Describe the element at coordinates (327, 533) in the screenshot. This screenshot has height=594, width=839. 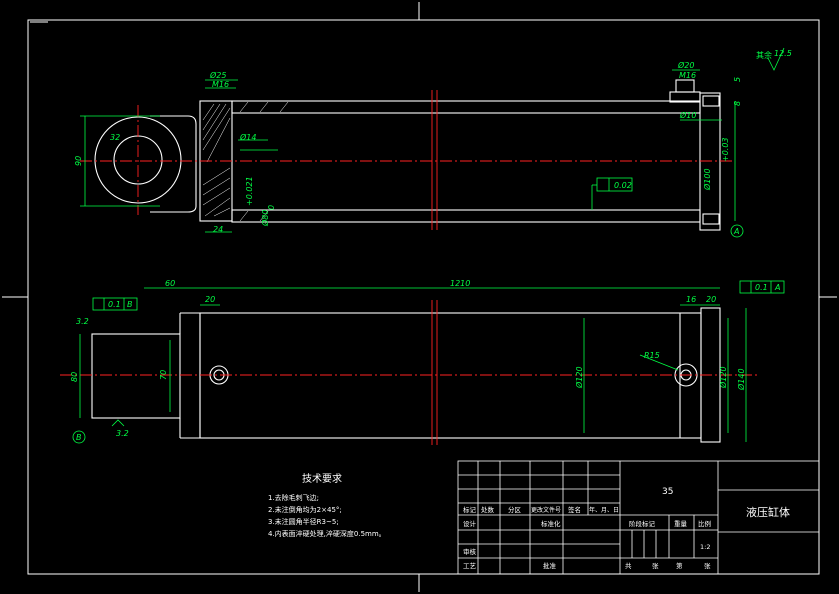
I see `tech-req-4: 4.内表面淬硬处理,淬硬深度0.5mm。` at that location.